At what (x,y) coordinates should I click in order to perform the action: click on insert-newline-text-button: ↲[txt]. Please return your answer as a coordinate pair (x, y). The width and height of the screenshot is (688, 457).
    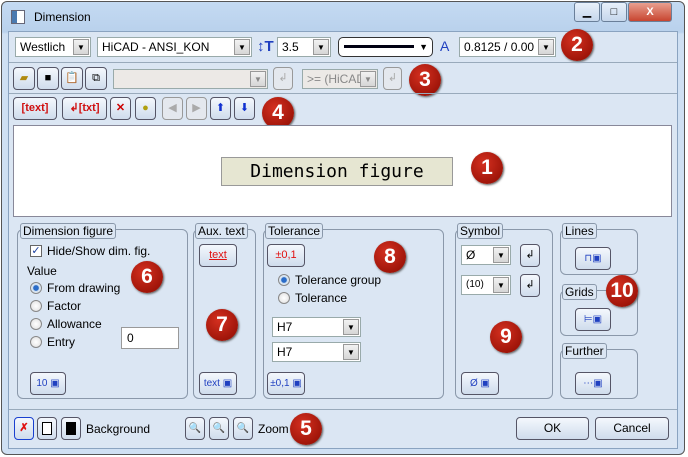
    Looking at the image, I should click on (84, 108).